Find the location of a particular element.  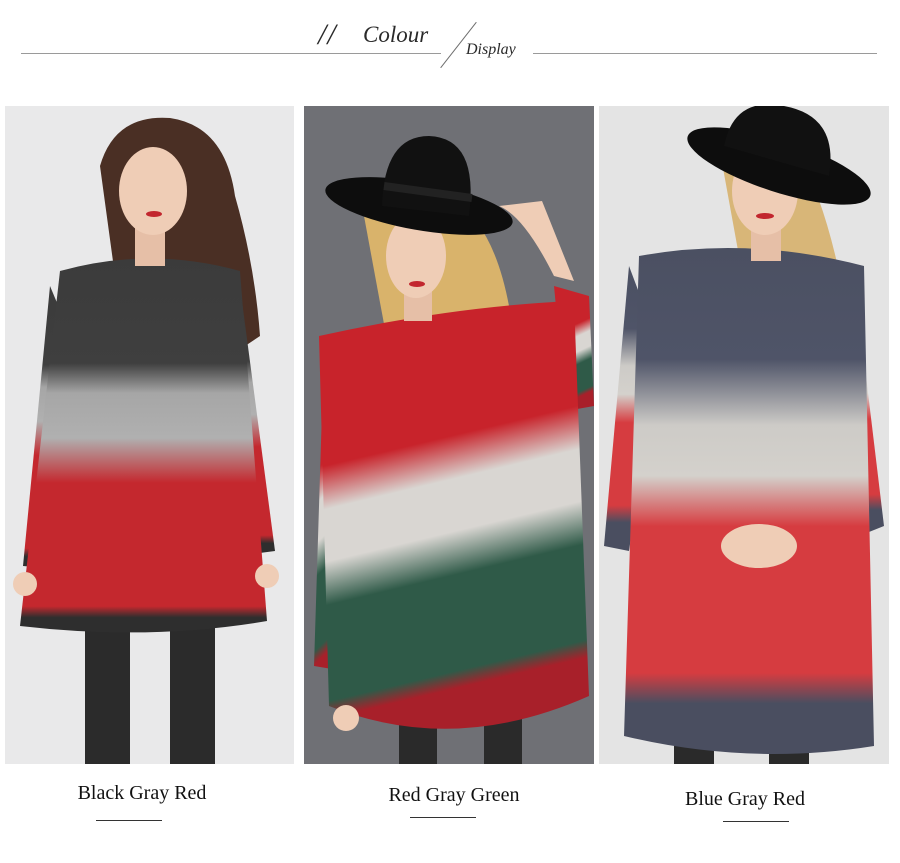

header-rule-left is located at coordinates (231, 53).